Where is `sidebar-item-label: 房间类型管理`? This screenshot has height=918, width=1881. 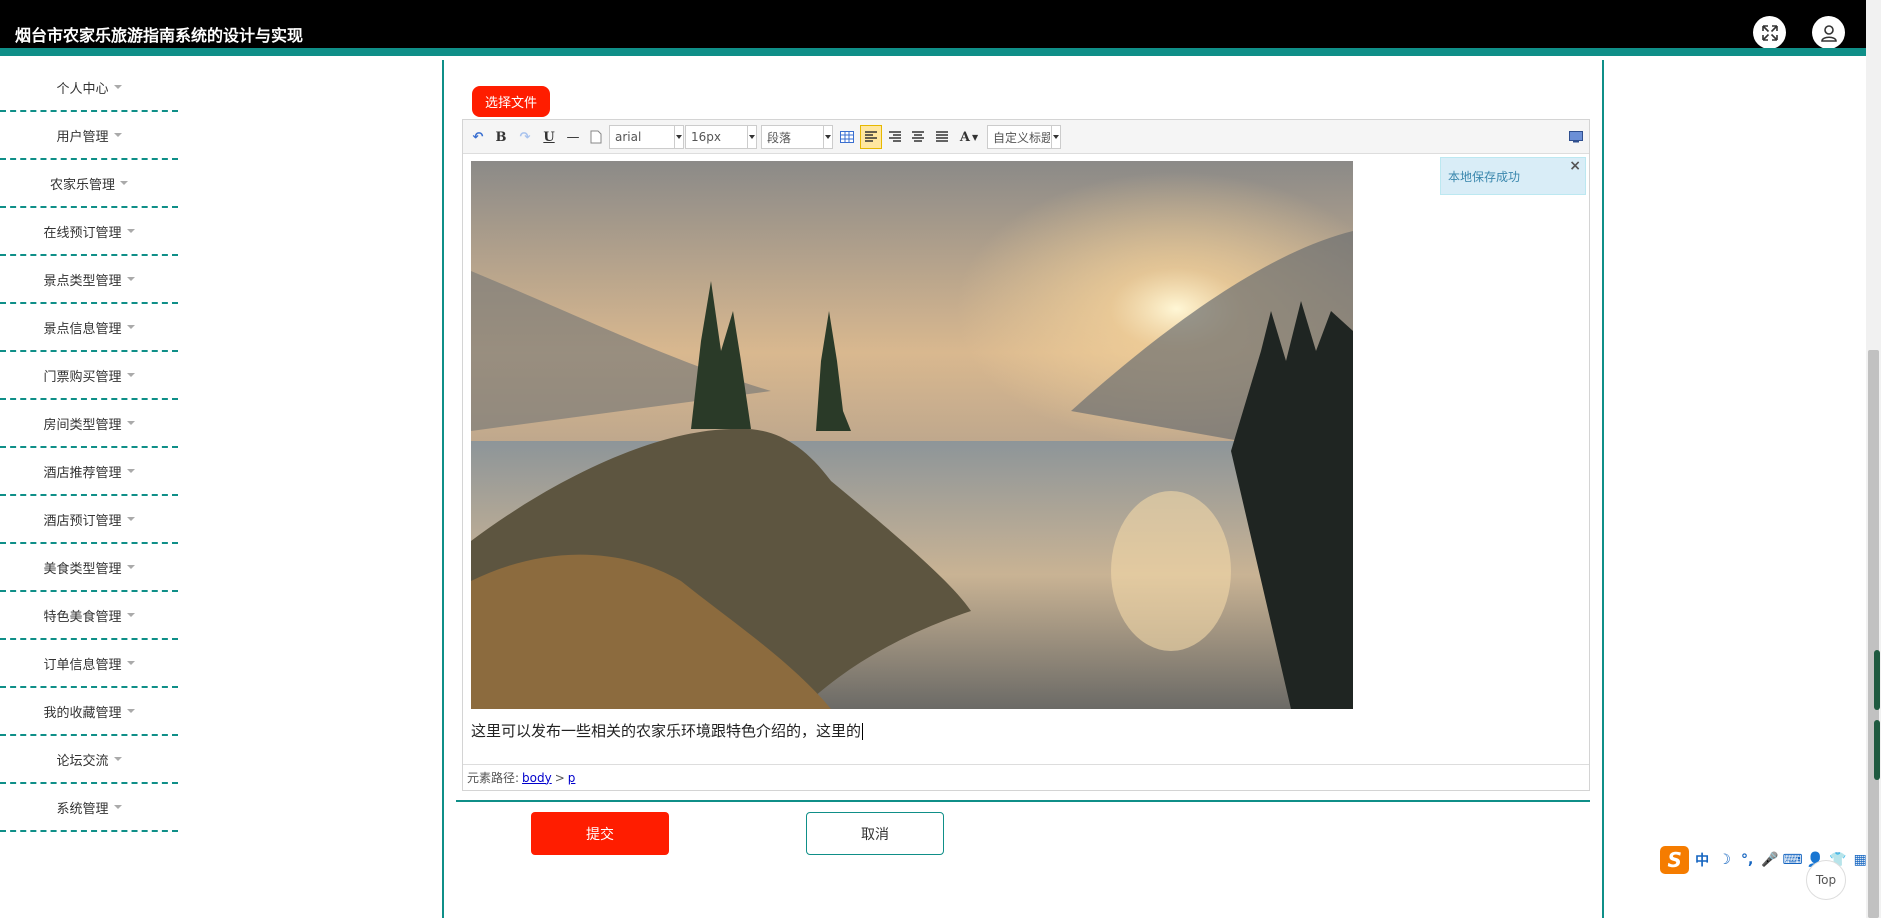 sidebar-item-label: 房间类型管理 is located at coordinates (82, 425).